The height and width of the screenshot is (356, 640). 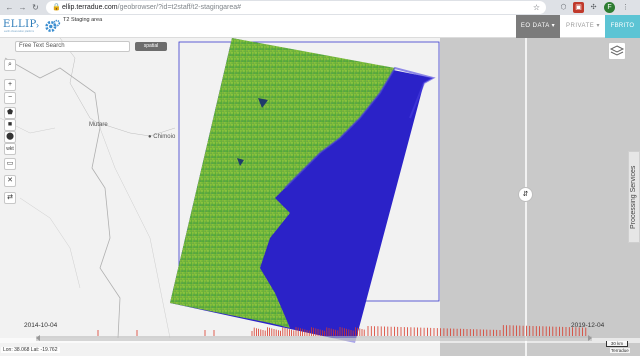 I want to click on mouse-coordinates: Lon: 38.068 Lat: -19.762, so click(x=30, y=350).